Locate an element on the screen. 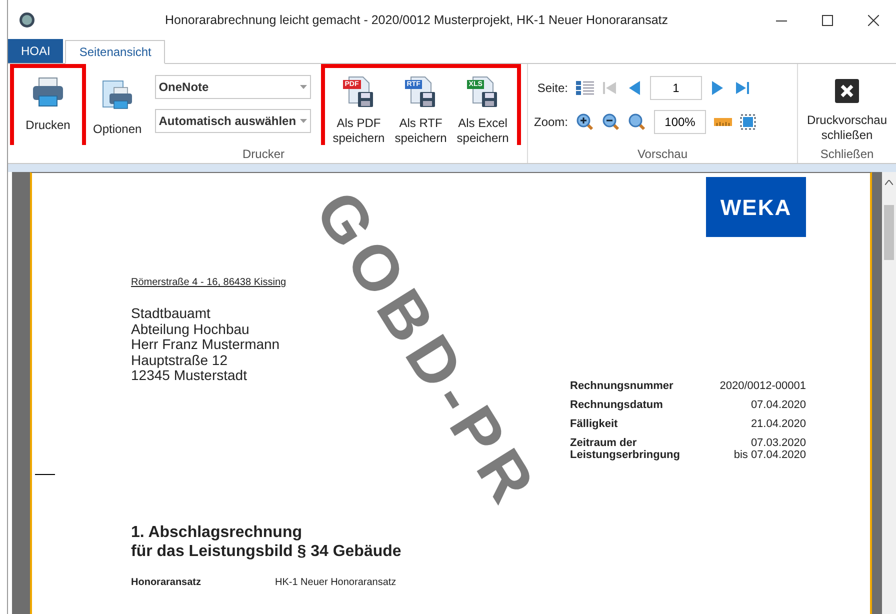 The width and height of the screenshot is (896, 614). info-value: 2020/0012-00001 is located at coordinates (762, 387).